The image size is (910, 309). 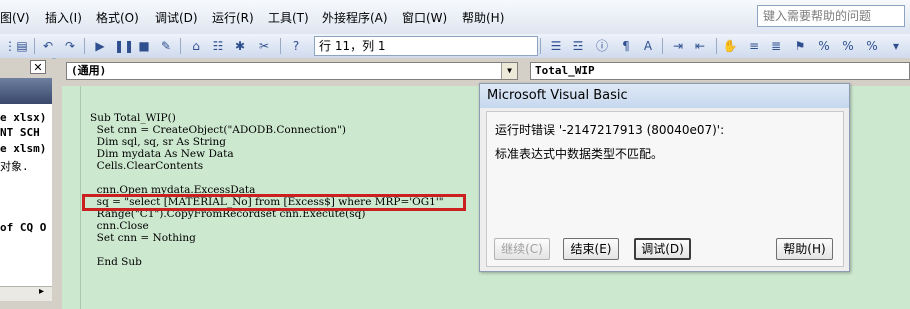 What do you see at coordinates (579, 154) in the screenshot?
I see `error-message-text: 标准表达式中数据类型不匹配。` at bounding box center [579, 154].